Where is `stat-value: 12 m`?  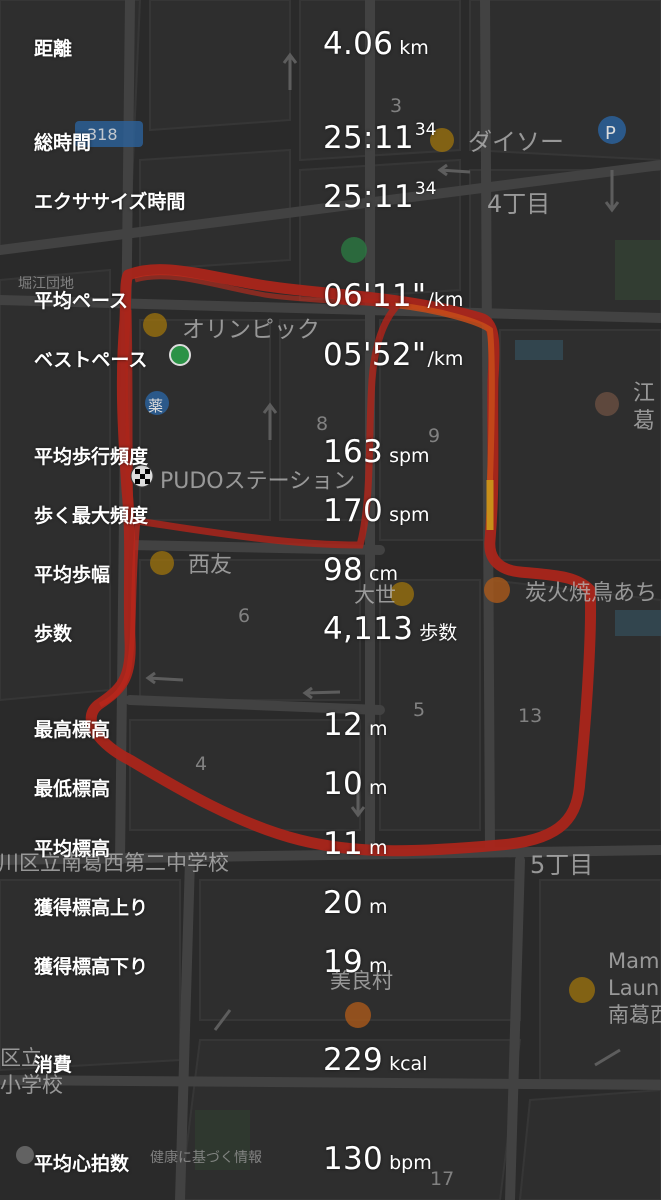
stat-value: 12 m is located at coordinates (355, 725).